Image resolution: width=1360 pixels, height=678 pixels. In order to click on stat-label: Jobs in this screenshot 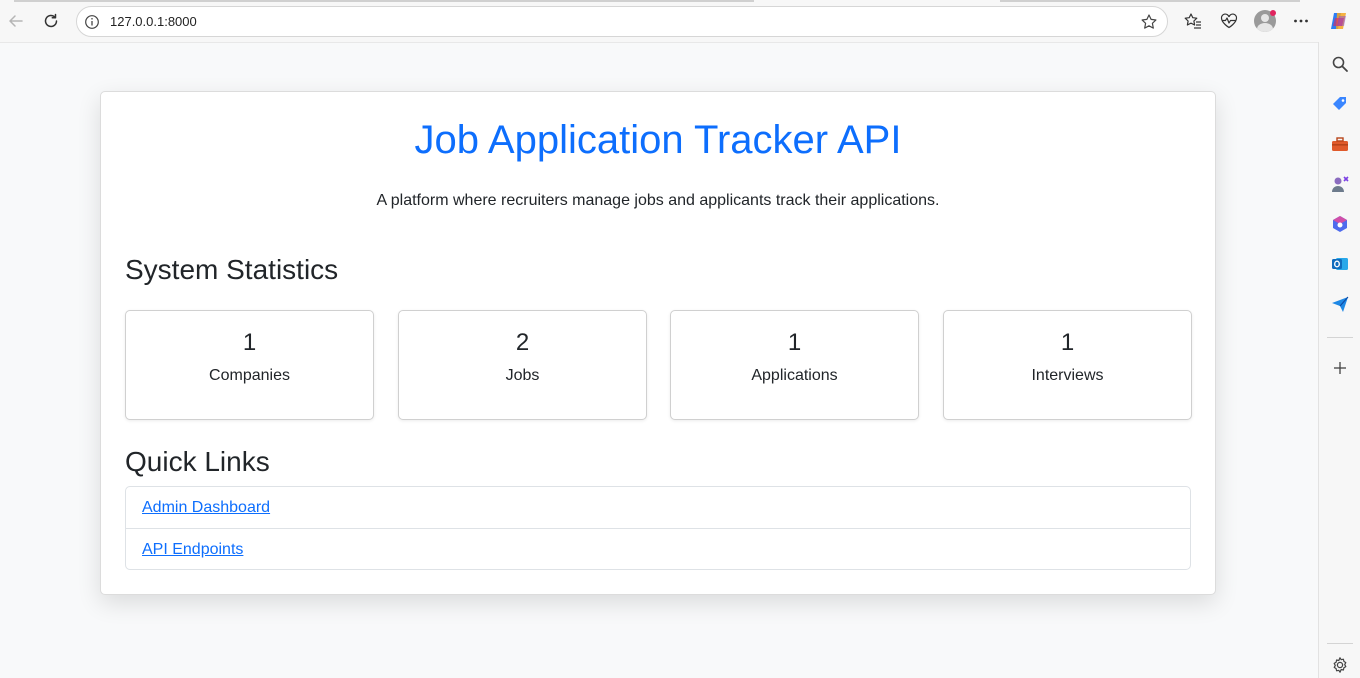, I will do `click(522, 375)`.